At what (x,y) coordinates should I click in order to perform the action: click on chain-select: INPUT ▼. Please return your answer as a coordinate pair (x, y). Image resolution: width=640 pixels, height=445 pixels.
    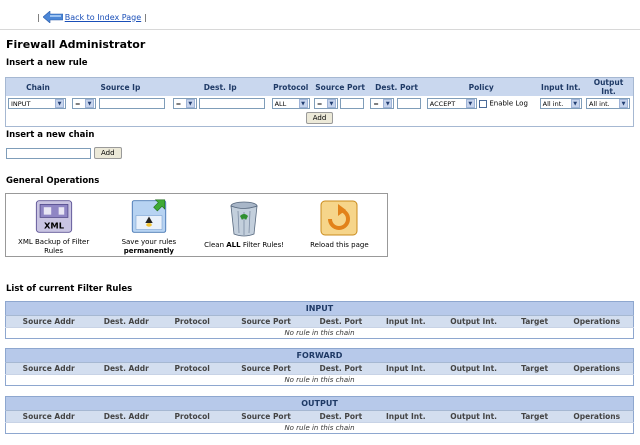
    Looking at the image, I should click on (37, 103).